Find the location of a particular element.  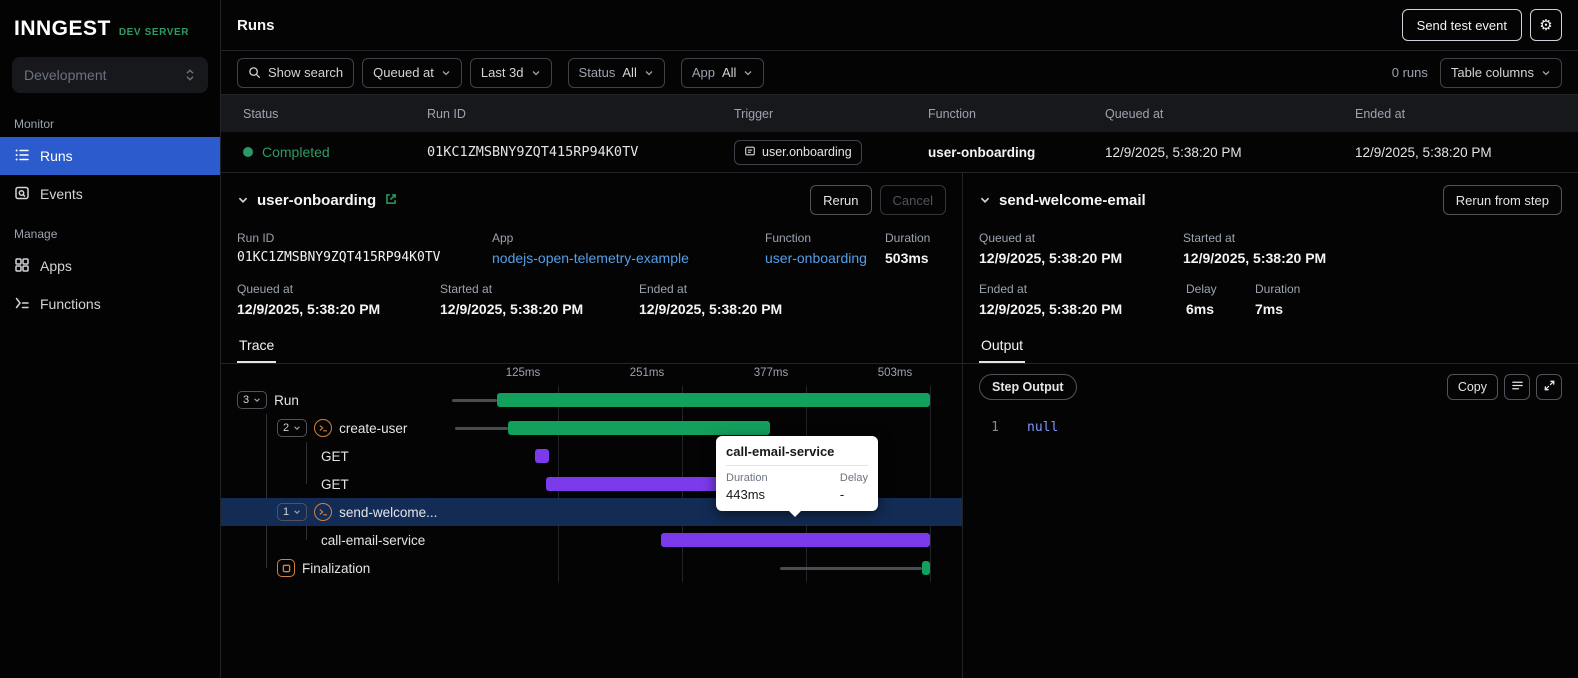

inngest-logo: INNGEST is located at coordinates (62, 28).